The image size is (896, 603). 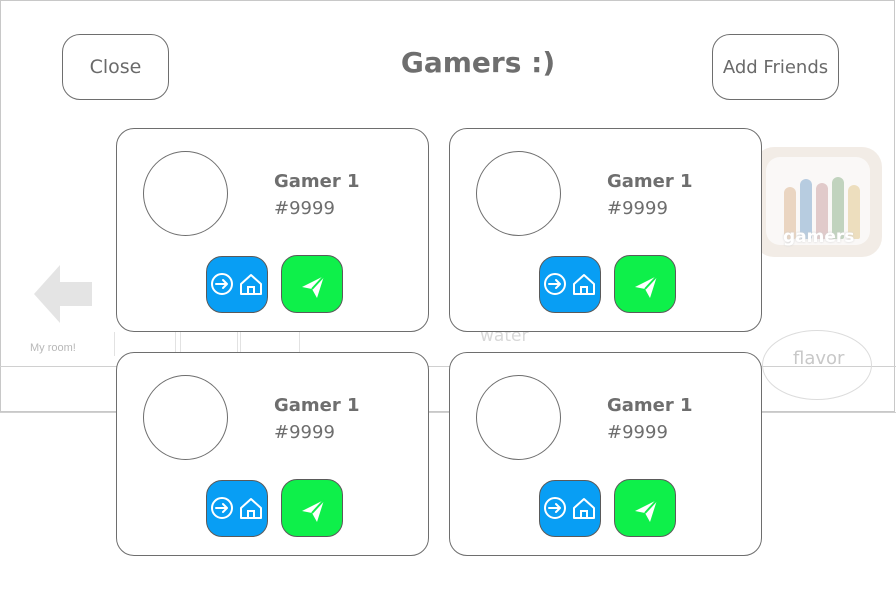 What do you see at coordinates (819, 237) in the screenshot?
I see `gamers-room-label: gamers` at bounding box center [819, 237].